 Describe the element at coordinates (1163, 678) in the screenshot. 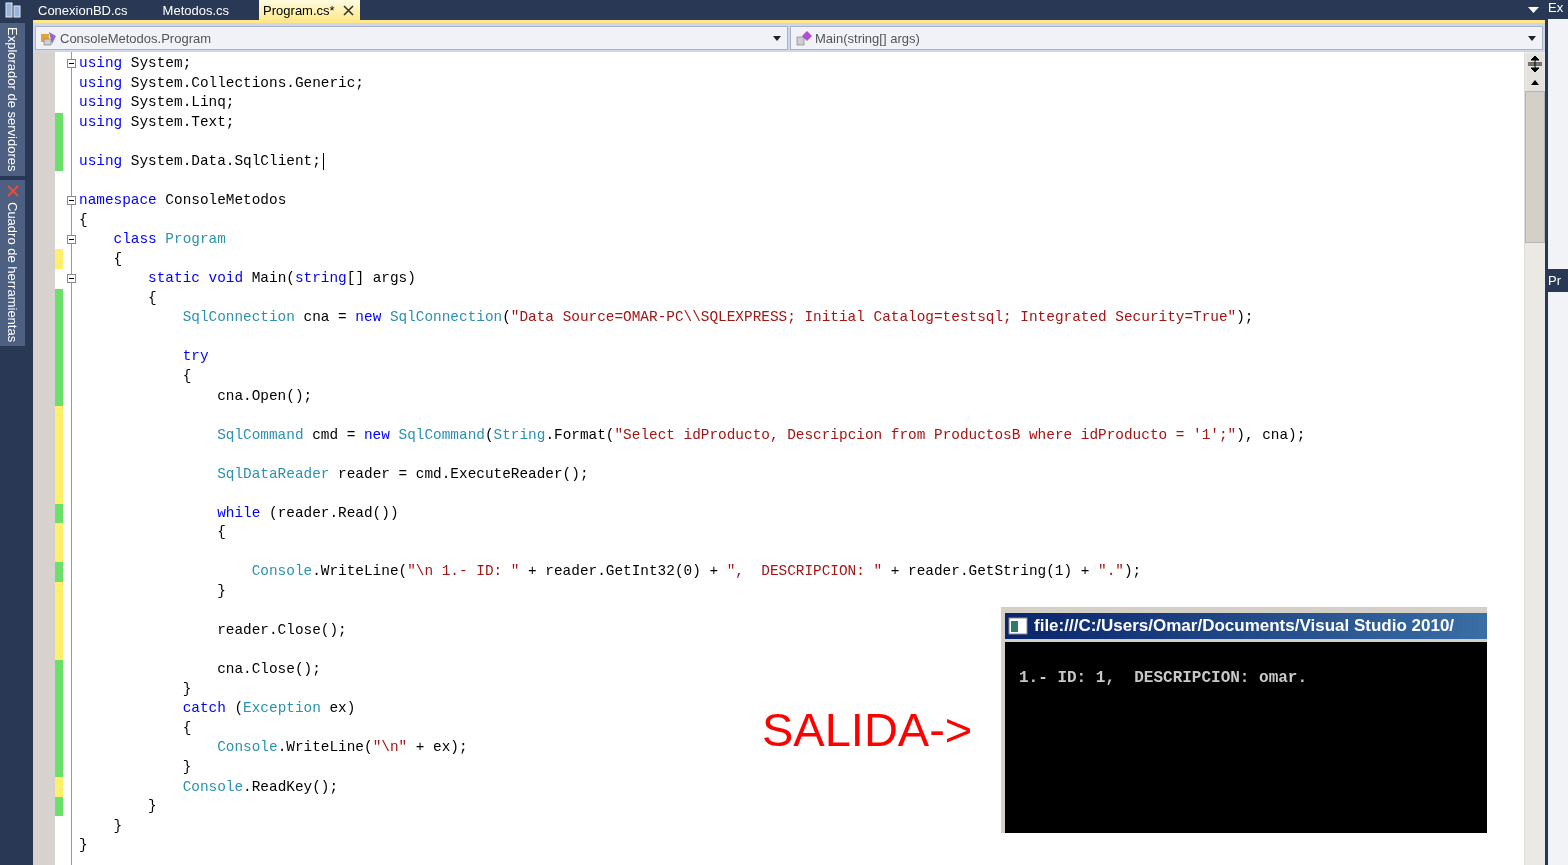

I see `console-output: 1.- ID: 1, DESCRIPCION: omar.` at that location.